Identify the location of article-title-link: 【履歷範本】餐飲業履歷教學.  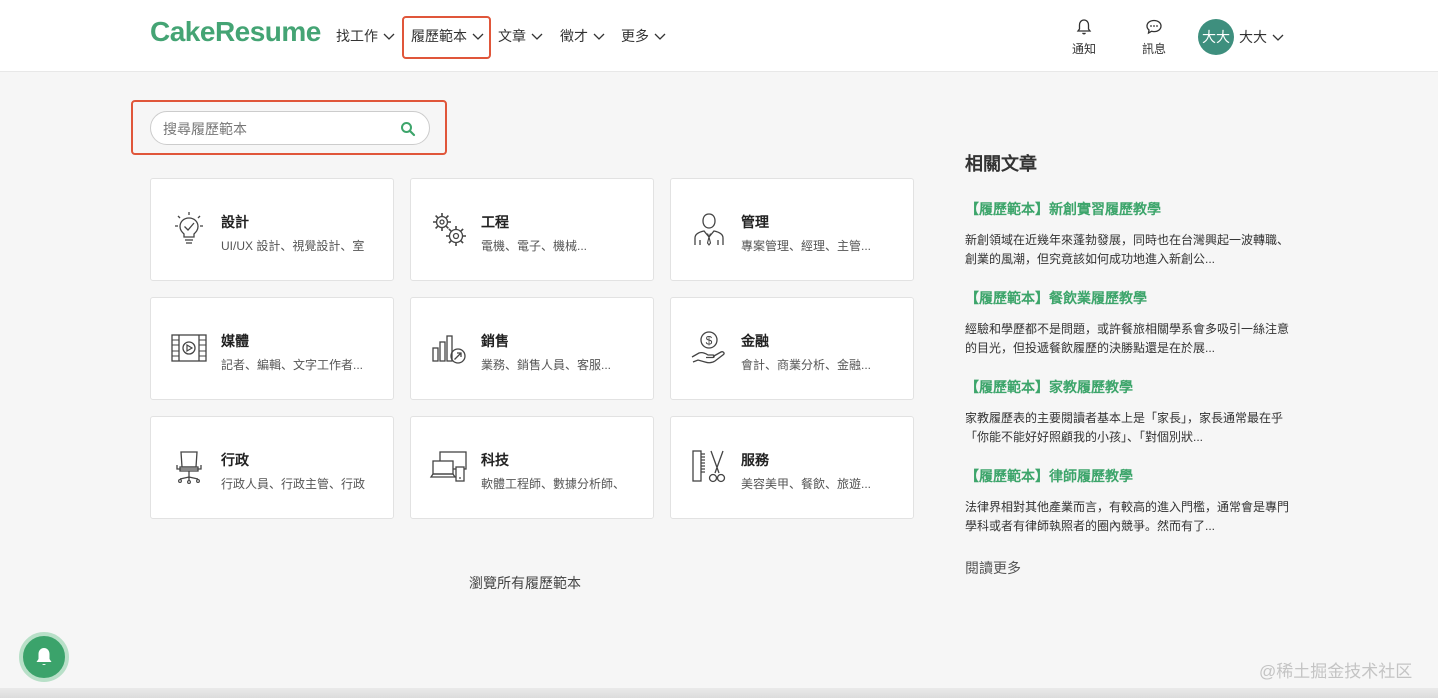
(1130, 298).